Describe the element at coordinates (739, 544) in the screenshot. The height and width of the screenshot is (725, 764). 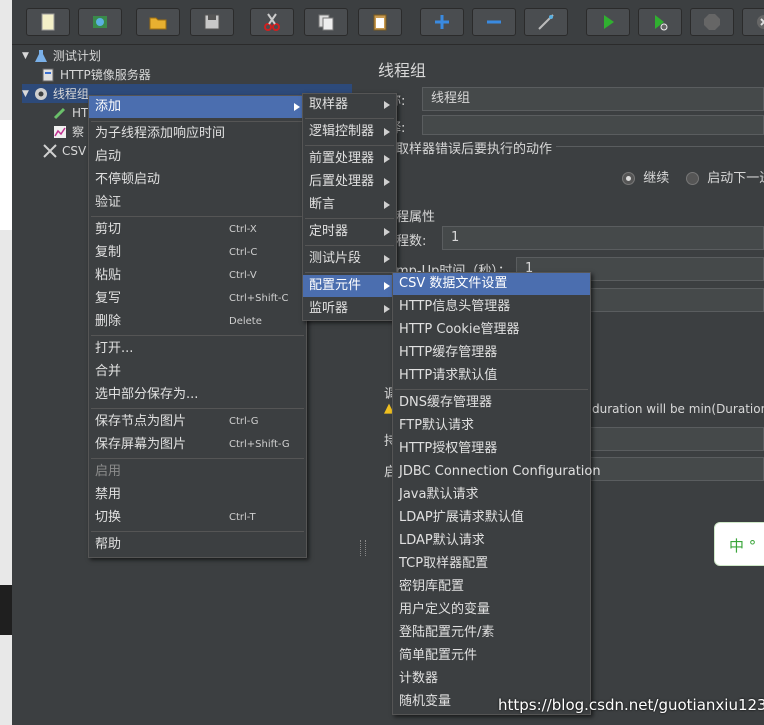
I see `ime-indicator: 中 °` at that location.